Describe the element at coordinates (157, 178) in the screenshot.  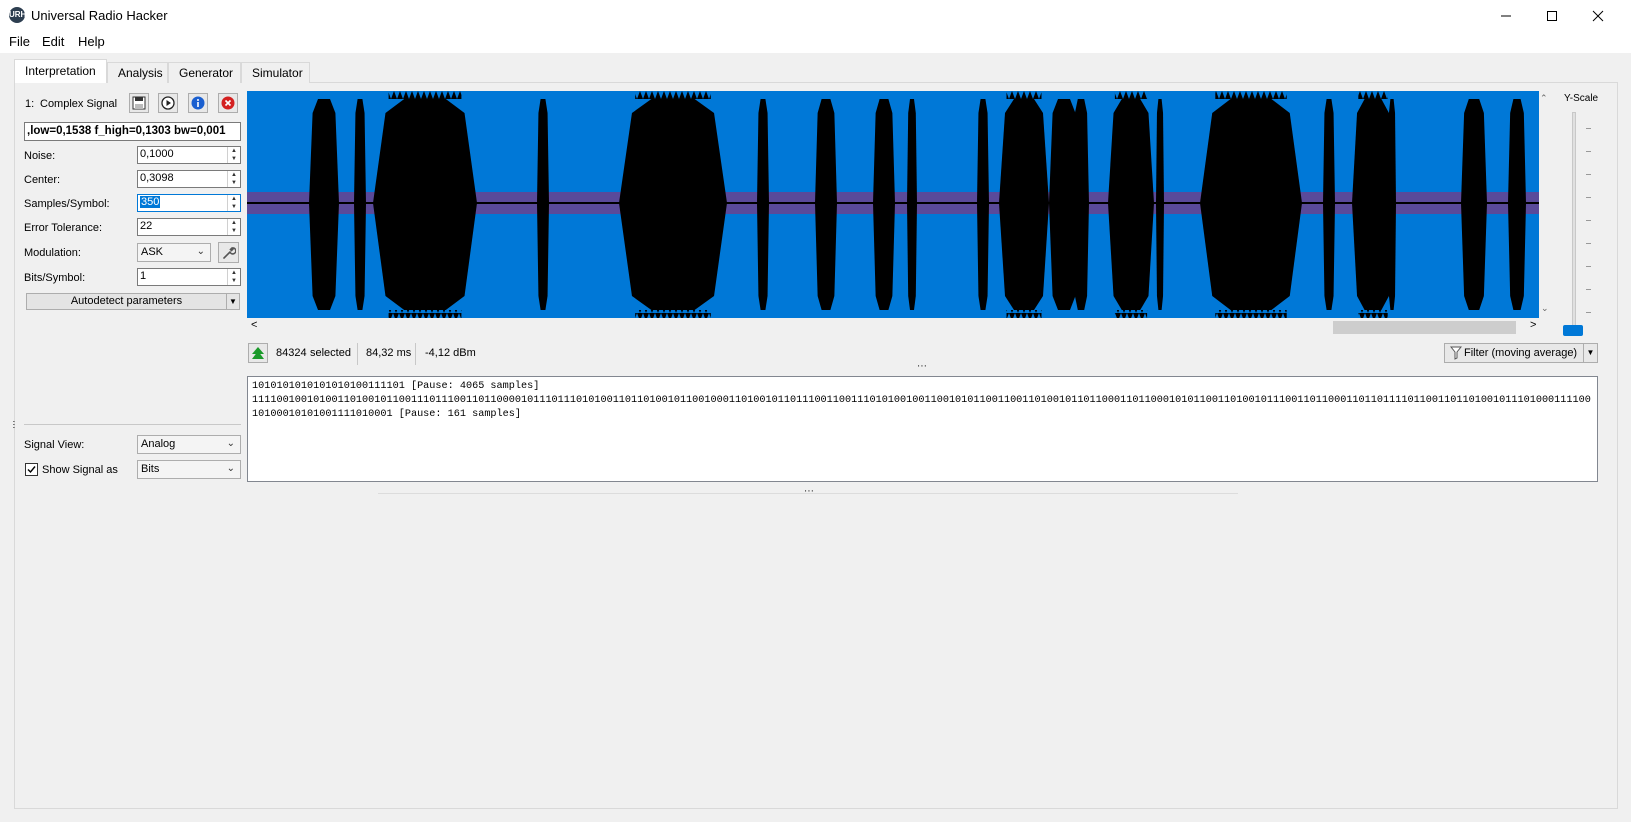
I see `center-value: 0,3098` at that location.